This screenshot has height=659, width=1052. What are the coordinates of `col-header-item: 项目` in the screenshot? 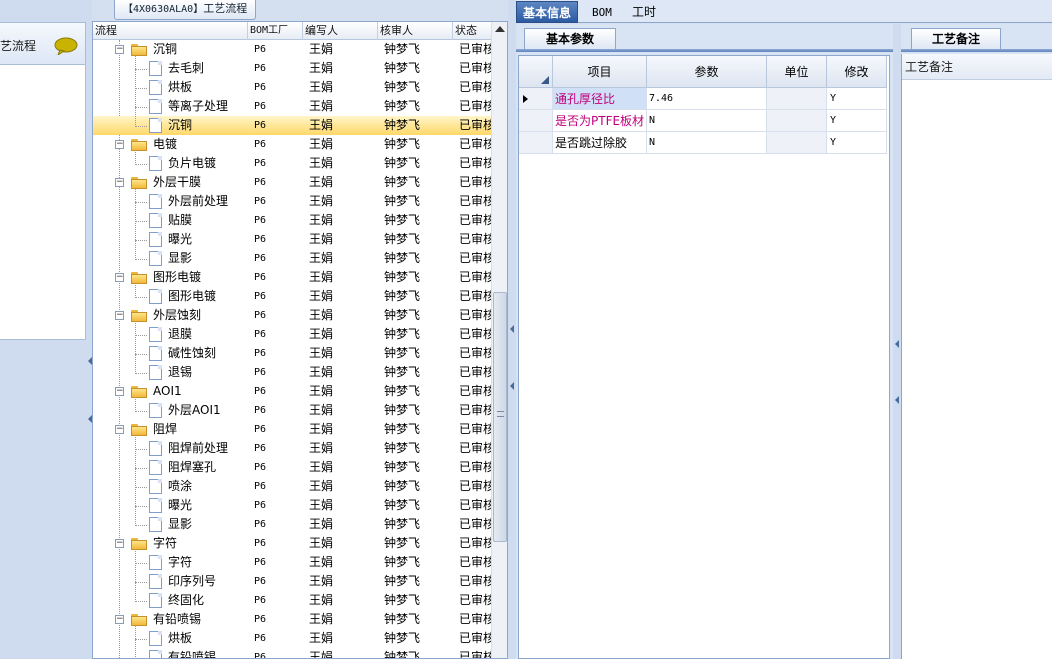 It's located at (600, 72).